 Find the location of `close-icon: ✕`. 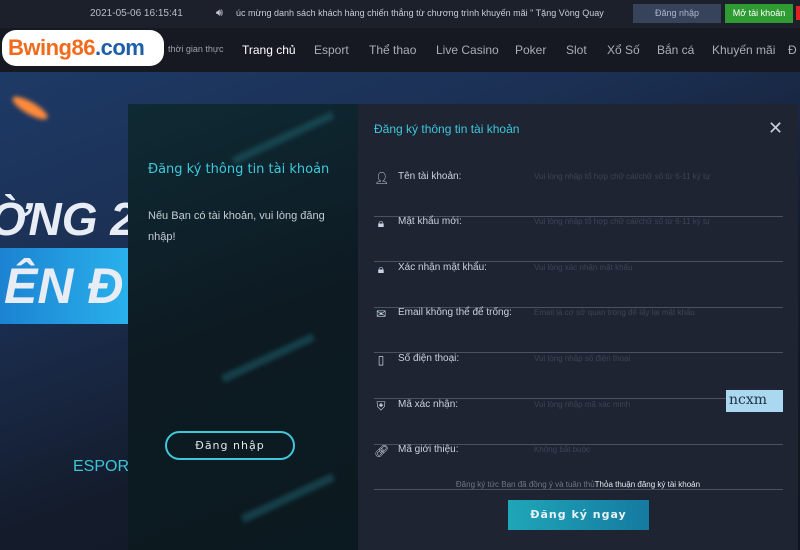

close-icon: ✕ is located at coordinates (775, 128).